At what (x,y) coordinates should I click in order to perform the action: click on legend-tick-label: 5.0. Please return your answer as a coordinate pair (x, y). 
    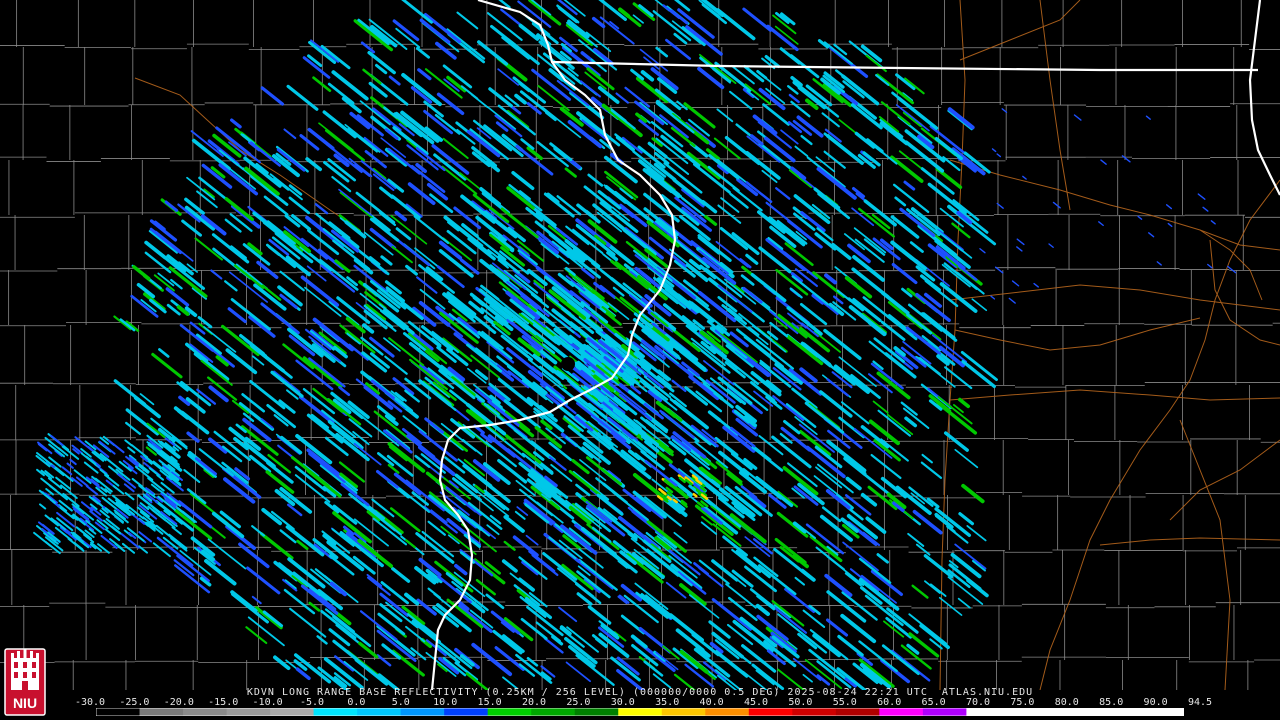
    Looking at the image, I should click on (400, 702).